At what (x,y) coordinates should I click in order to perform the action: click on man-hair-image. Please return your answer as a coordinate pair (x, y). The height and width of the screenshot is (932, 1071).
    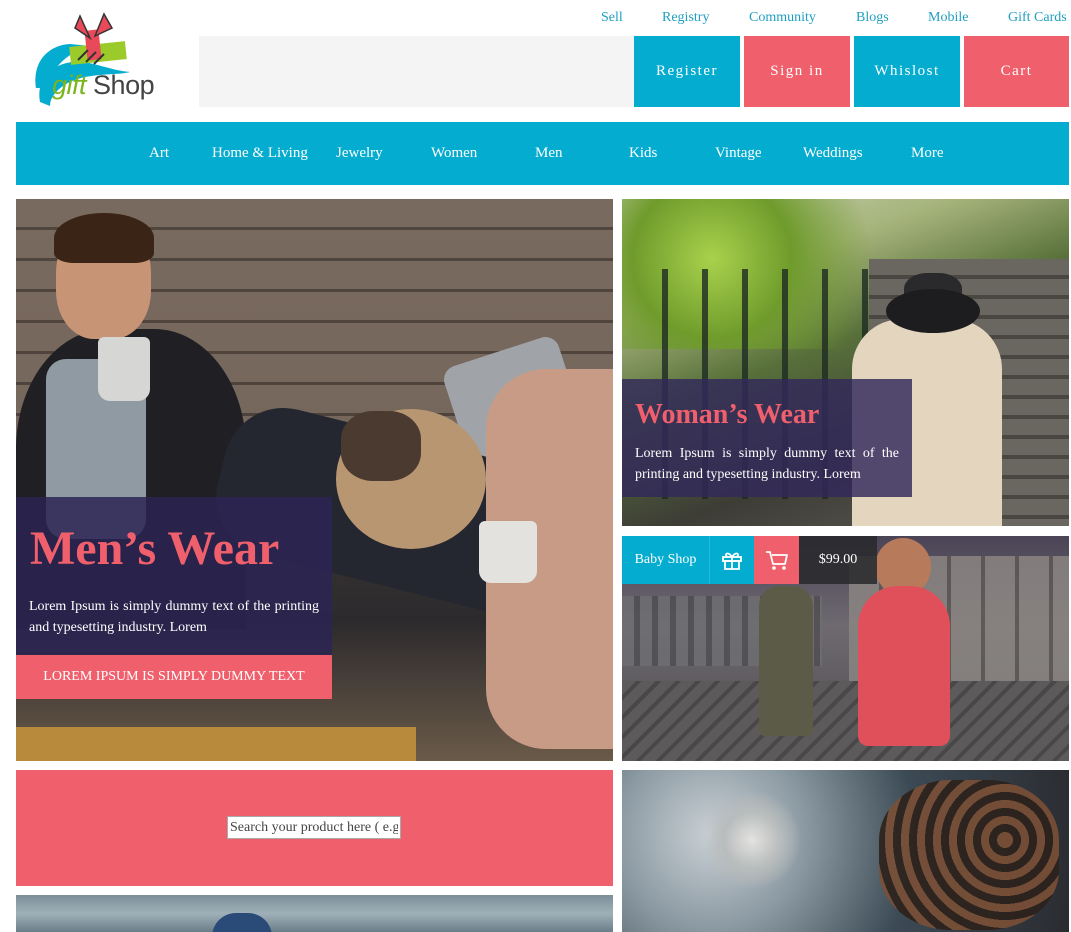
    Looking at the image, I should click on (104, 238).